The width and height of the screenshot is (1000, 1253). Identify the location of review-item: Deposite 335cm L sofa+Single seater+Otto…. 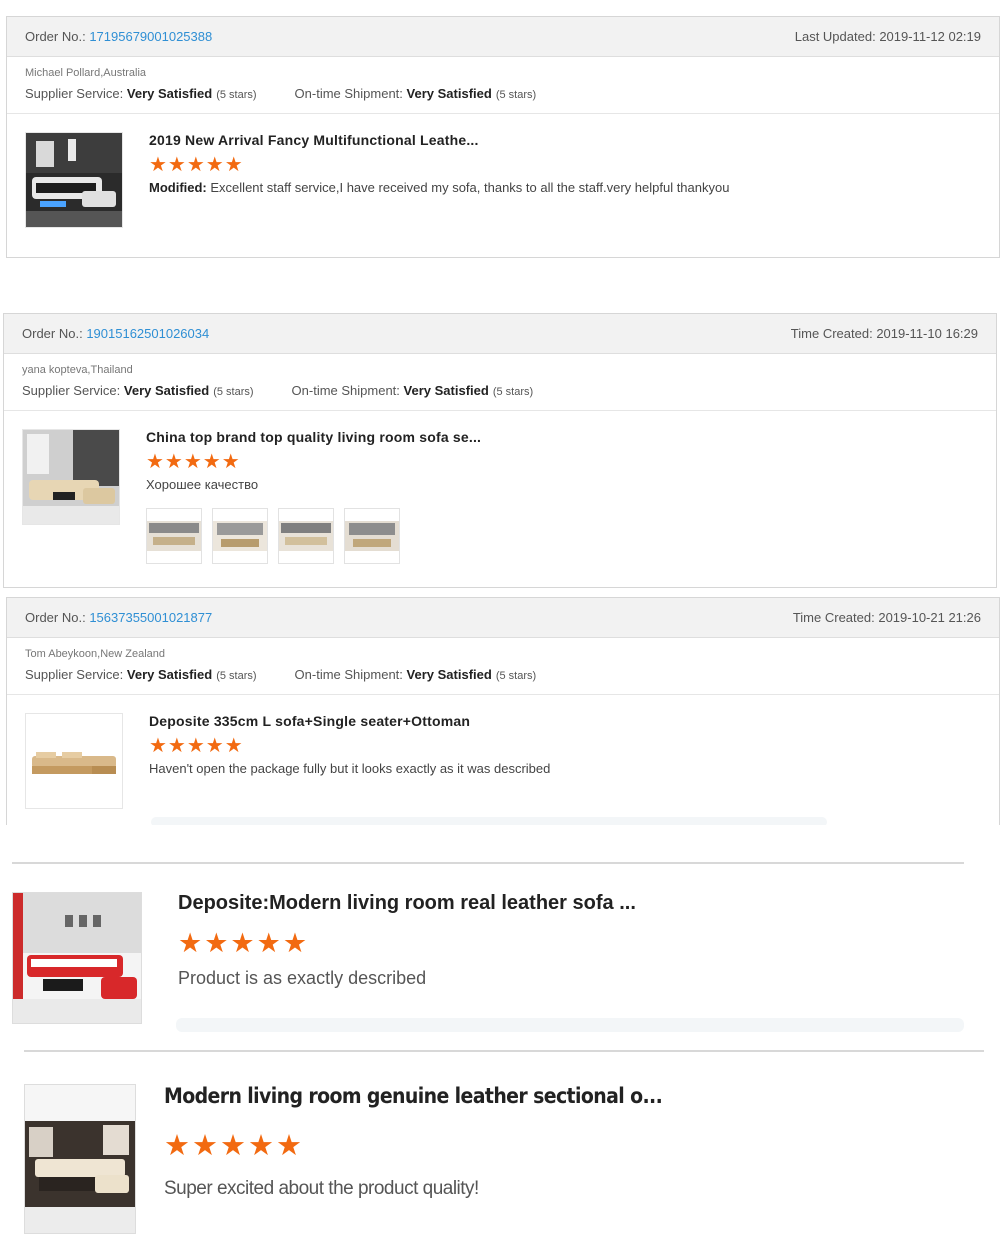
(503, 760).